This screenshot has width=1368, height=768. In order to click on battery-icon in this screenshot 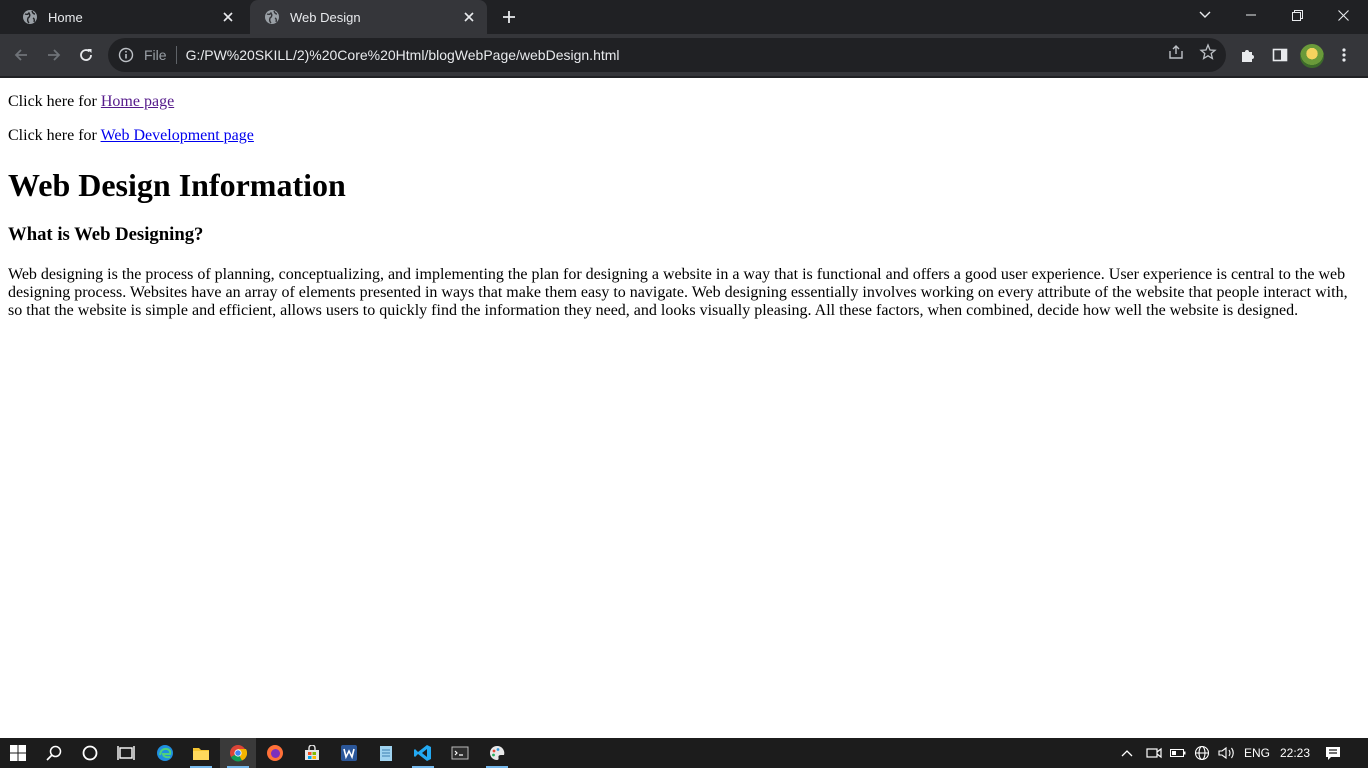, I will do `click(1178, 753)`.